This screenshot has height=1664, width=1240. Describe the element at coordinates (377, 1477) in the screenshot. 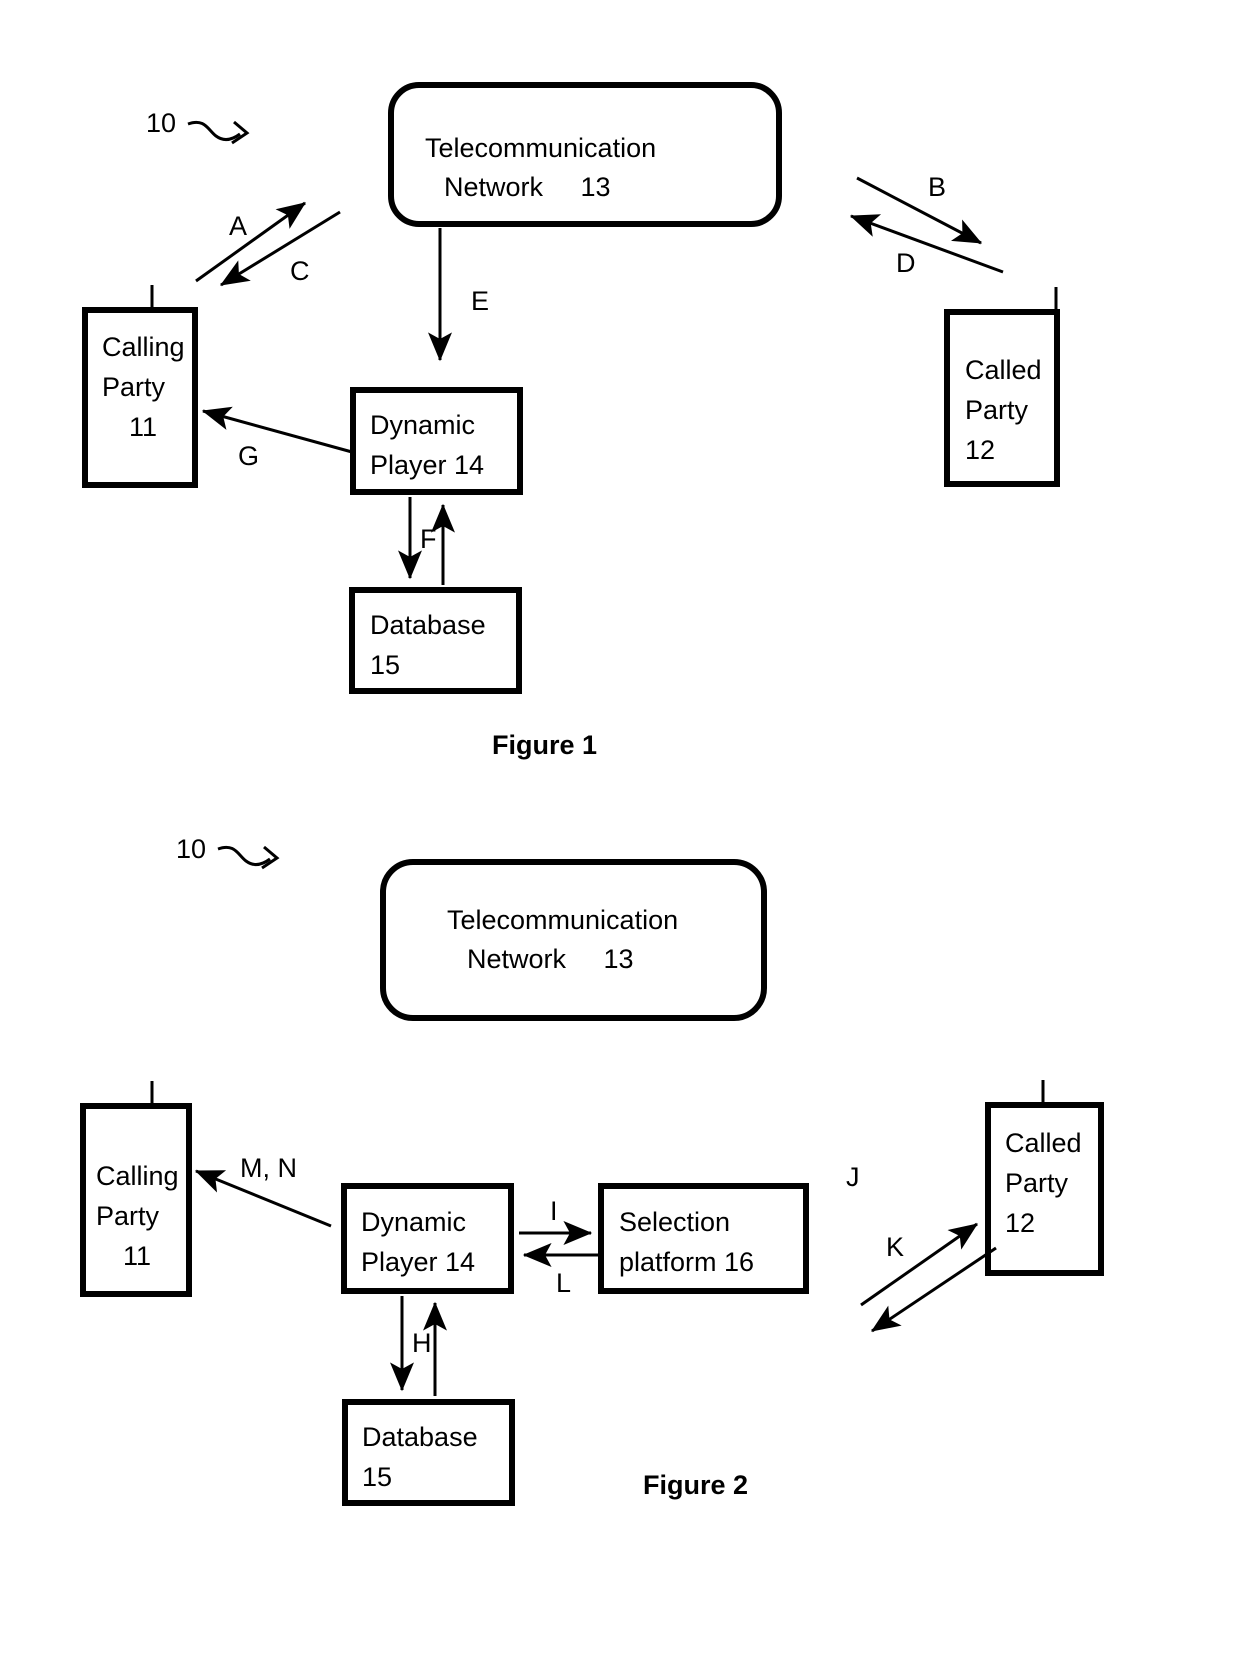

I see `database-line2-fig2: 15` at that location.